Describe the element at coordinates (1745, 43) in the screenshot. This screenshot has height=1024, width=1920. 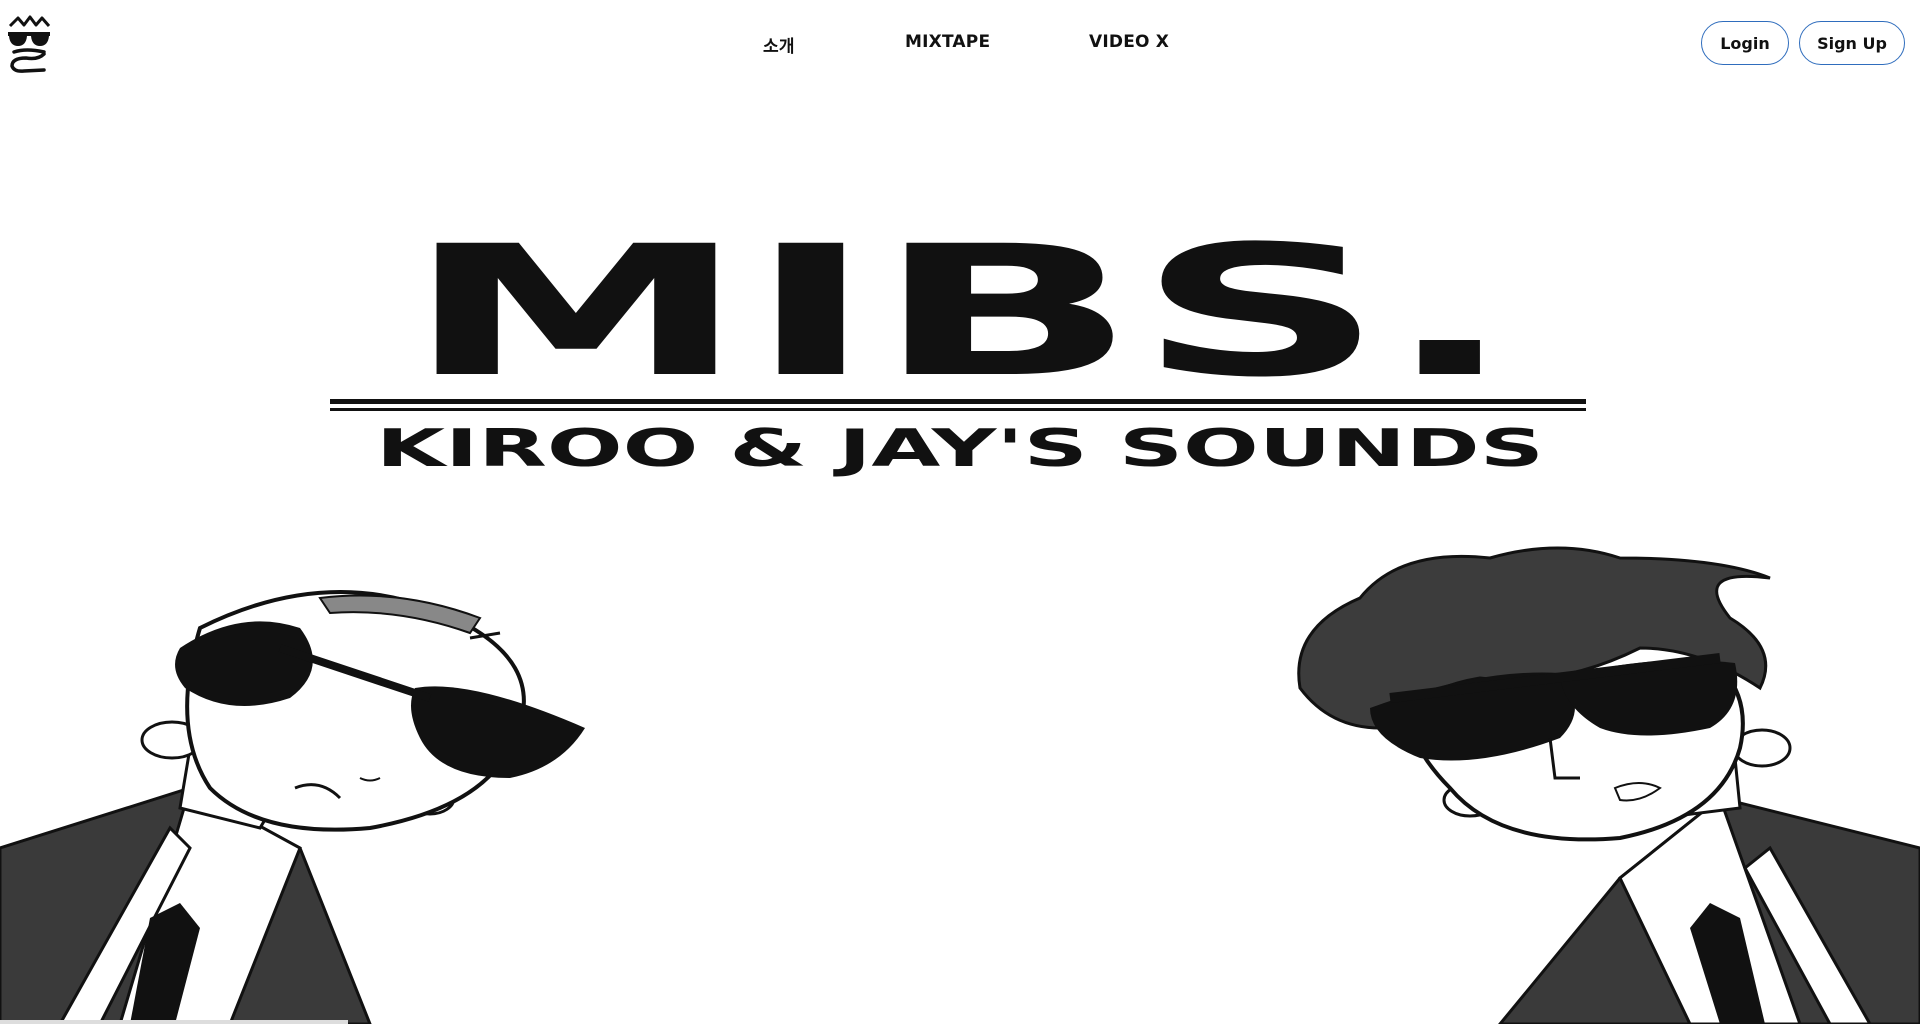
I see `login-button: Login` at that location.